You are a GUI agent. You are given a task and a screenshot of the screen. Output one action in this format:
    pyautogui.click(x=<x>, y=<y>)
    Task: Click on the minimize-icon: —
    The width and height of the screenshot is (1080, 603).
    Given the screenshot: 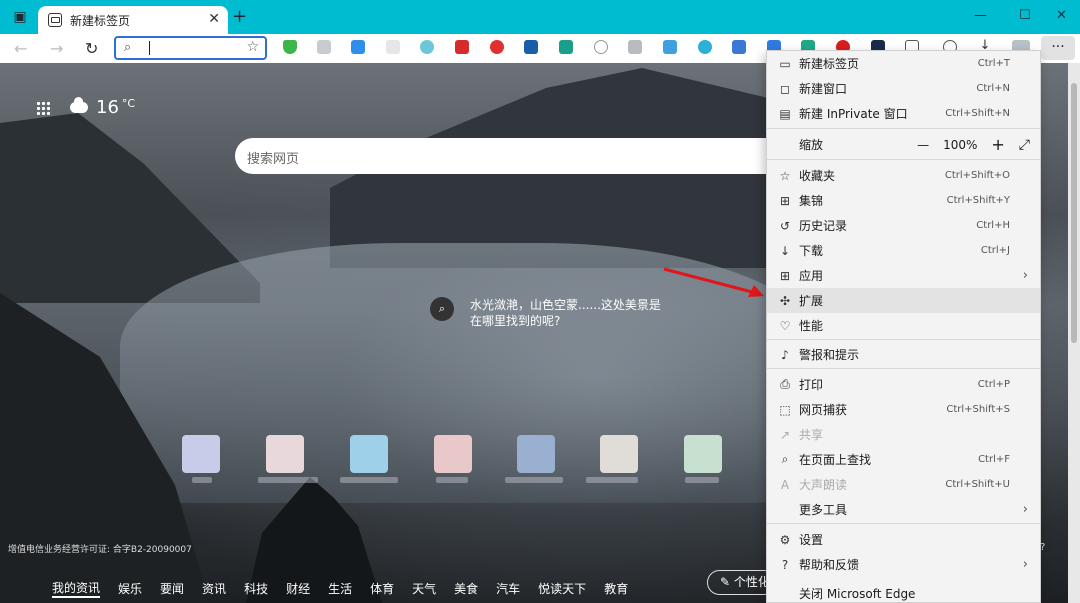 What is the action you would take?
    pyautogui.click(x=980, y=15)
    